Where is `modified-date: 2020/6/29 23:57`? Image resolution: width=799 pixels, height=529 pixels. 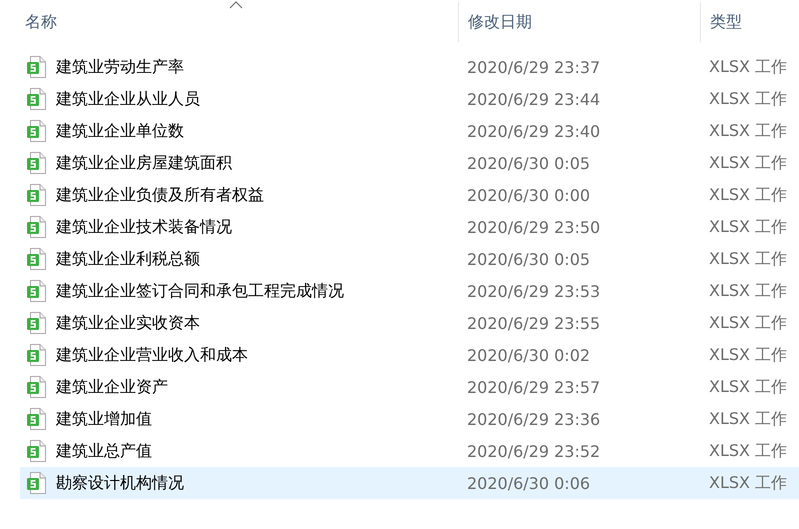 modified-date: 2020/6/29 23:57 is located at coordinates (534, 387).